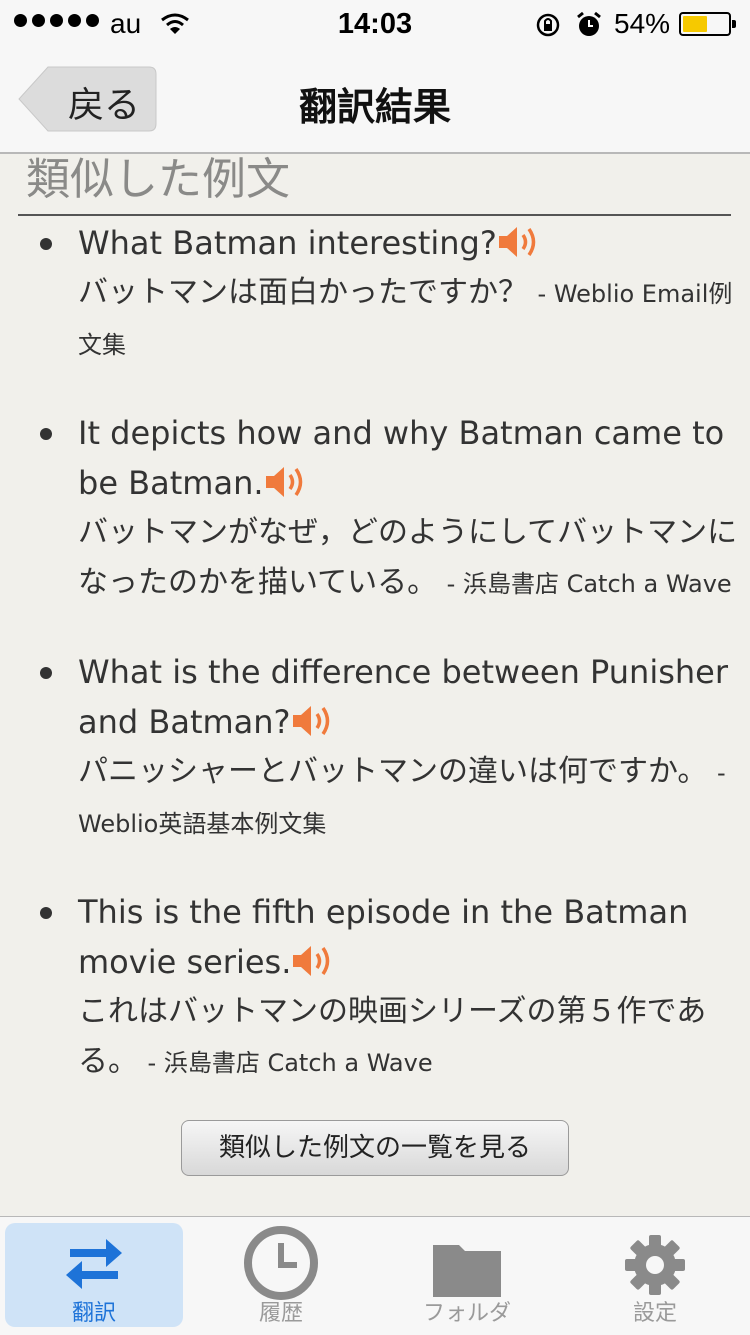 The width and height of the screenshot is (750, 1335). Describe the element at coordinates (707, 24) in the screenshot. I see `battery-icon` at that location.